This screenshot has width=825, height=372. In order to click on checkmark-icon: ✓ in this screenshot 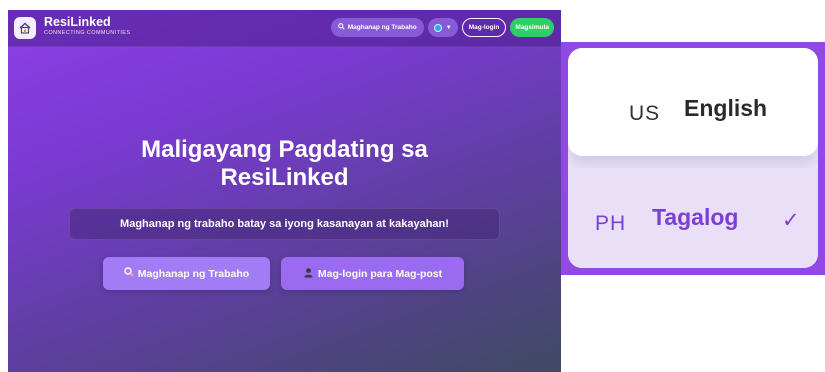, I will do `click(791, 220)`.